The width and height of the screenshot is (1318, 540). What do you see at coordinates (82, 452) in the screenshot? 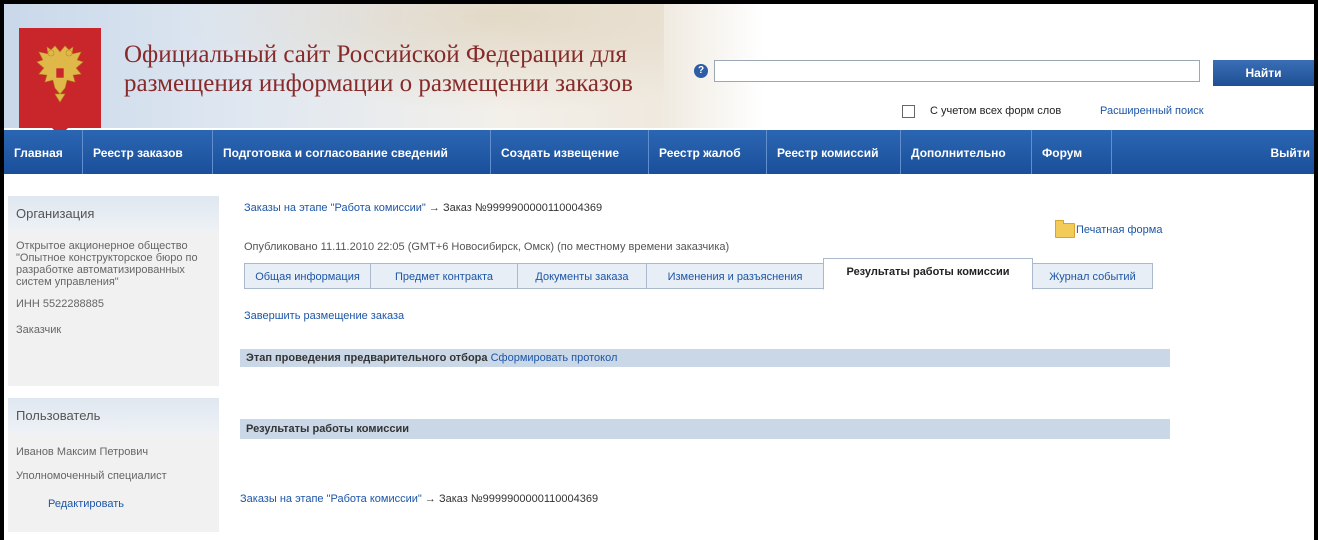
I see `user-name: Иванов Максим Петрович` at bounding box center [82, 452].